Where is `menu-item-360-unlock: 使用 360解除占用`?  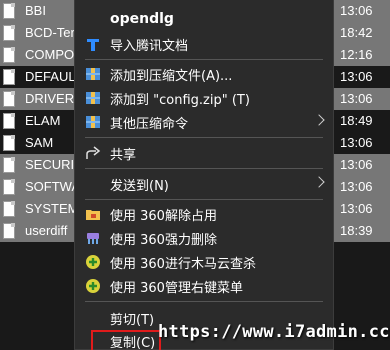
menu-item-360-unlock: 使用 360解除占用 is located at coordinates (204, 214).